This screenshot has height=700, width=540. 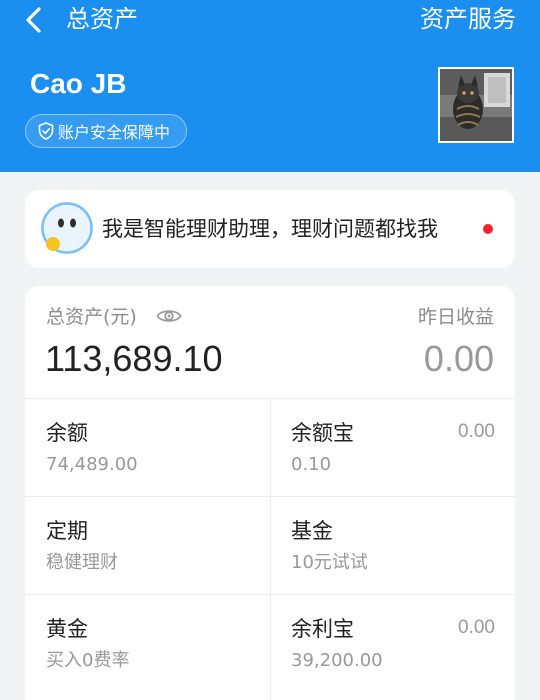 I want to click on asset-cell-yuebao: 余额宝 0.10 0.00, so click(x=392, y=448).